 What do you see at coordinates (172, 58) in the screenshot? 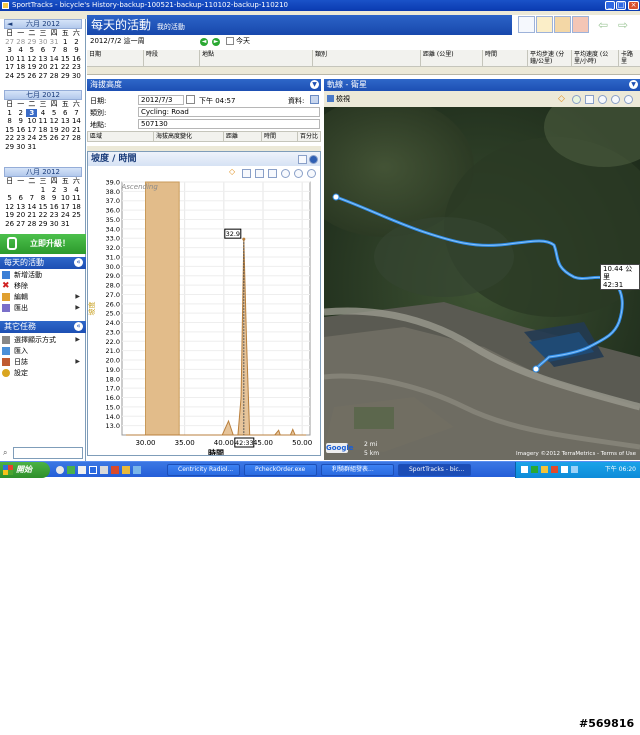
I see `column-header: 時段` at bounding box center [172, 58].